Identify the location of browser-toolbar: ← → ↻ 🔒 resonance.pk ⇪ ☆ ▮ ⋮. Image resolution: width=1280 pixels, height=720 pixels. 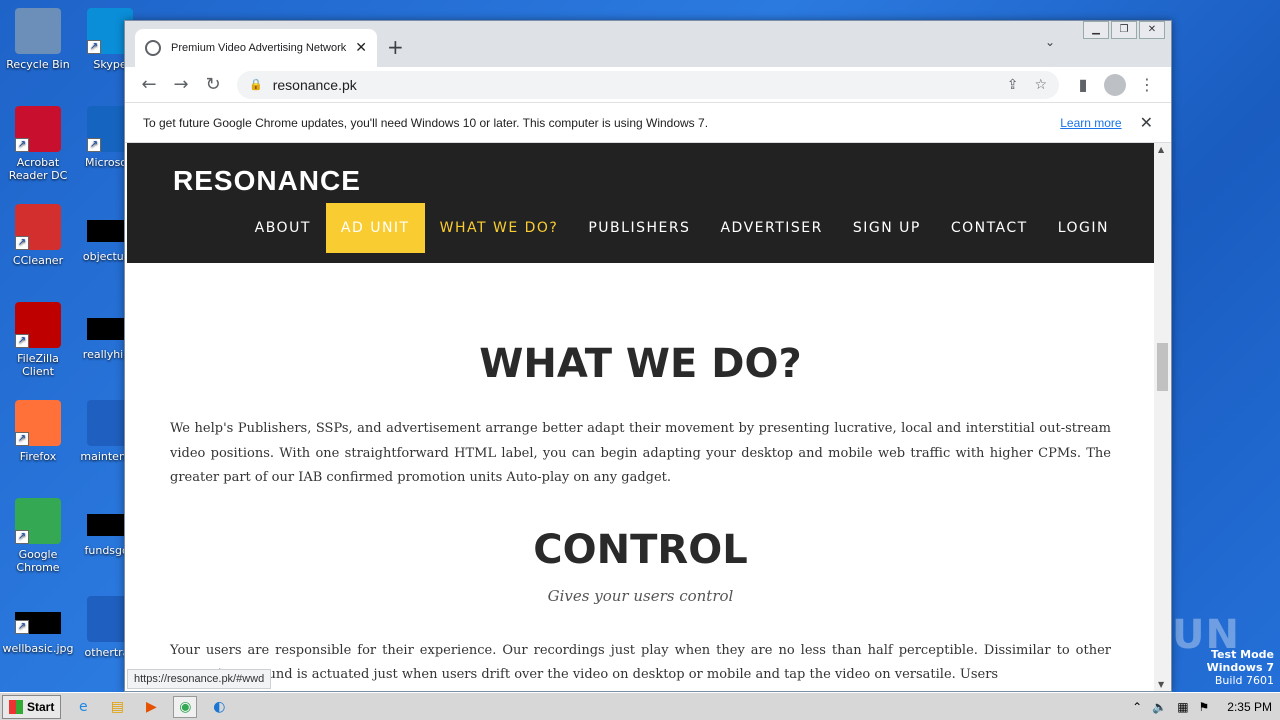
(648, 85).